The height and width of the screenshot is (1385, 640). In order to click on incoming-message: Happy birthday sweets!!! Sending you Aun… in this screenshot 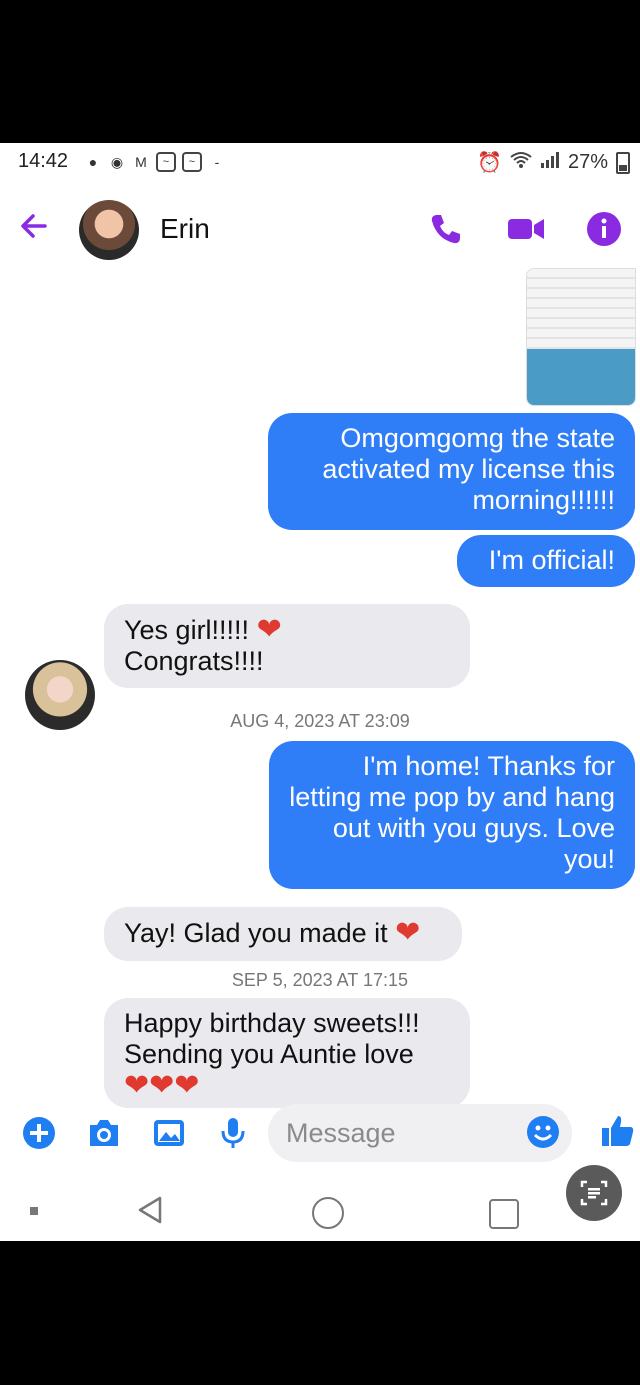, I will do `click(287, 1053)`.